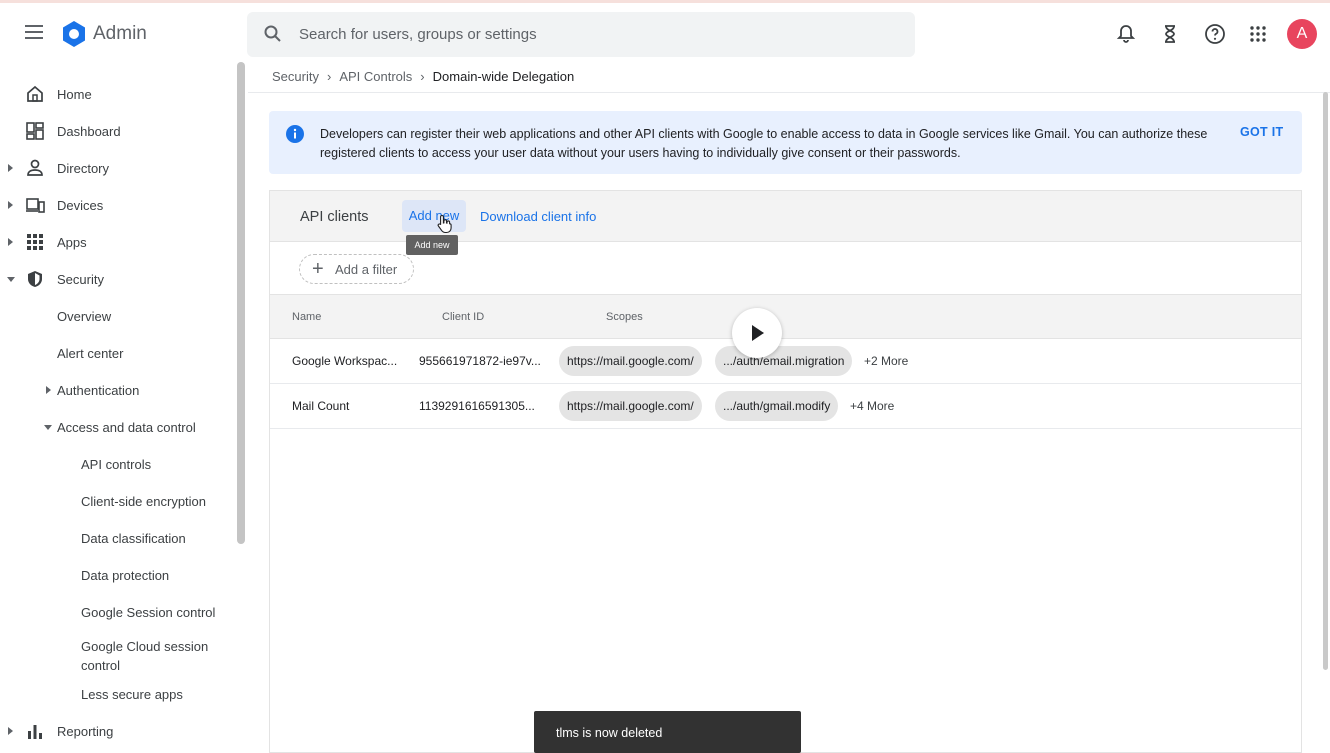 Image resolution: width=1330 pixels, height=753 pixels. What do you see at coordinates (444, 224) in the screenshot?
I see `hand-cursor-icon` at bounding box center [444, 224].